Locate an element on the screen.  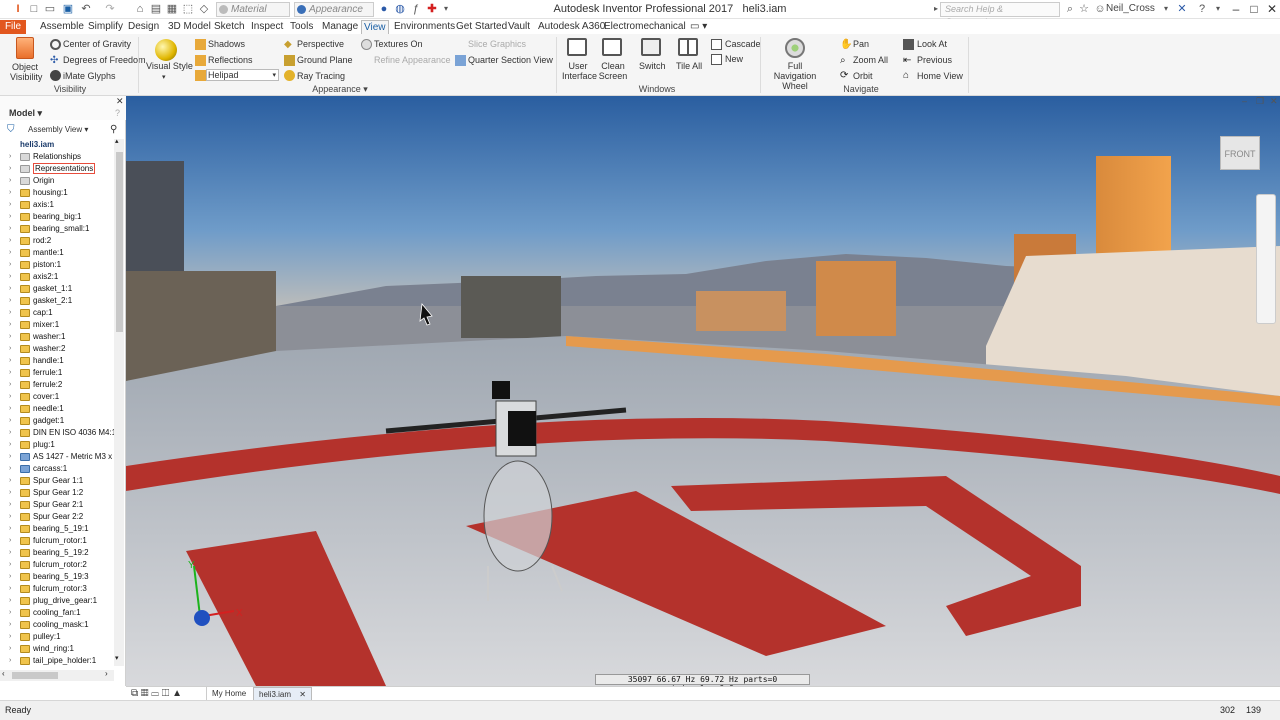
scroll-right-icon: › is located at coordinates (106, 673).